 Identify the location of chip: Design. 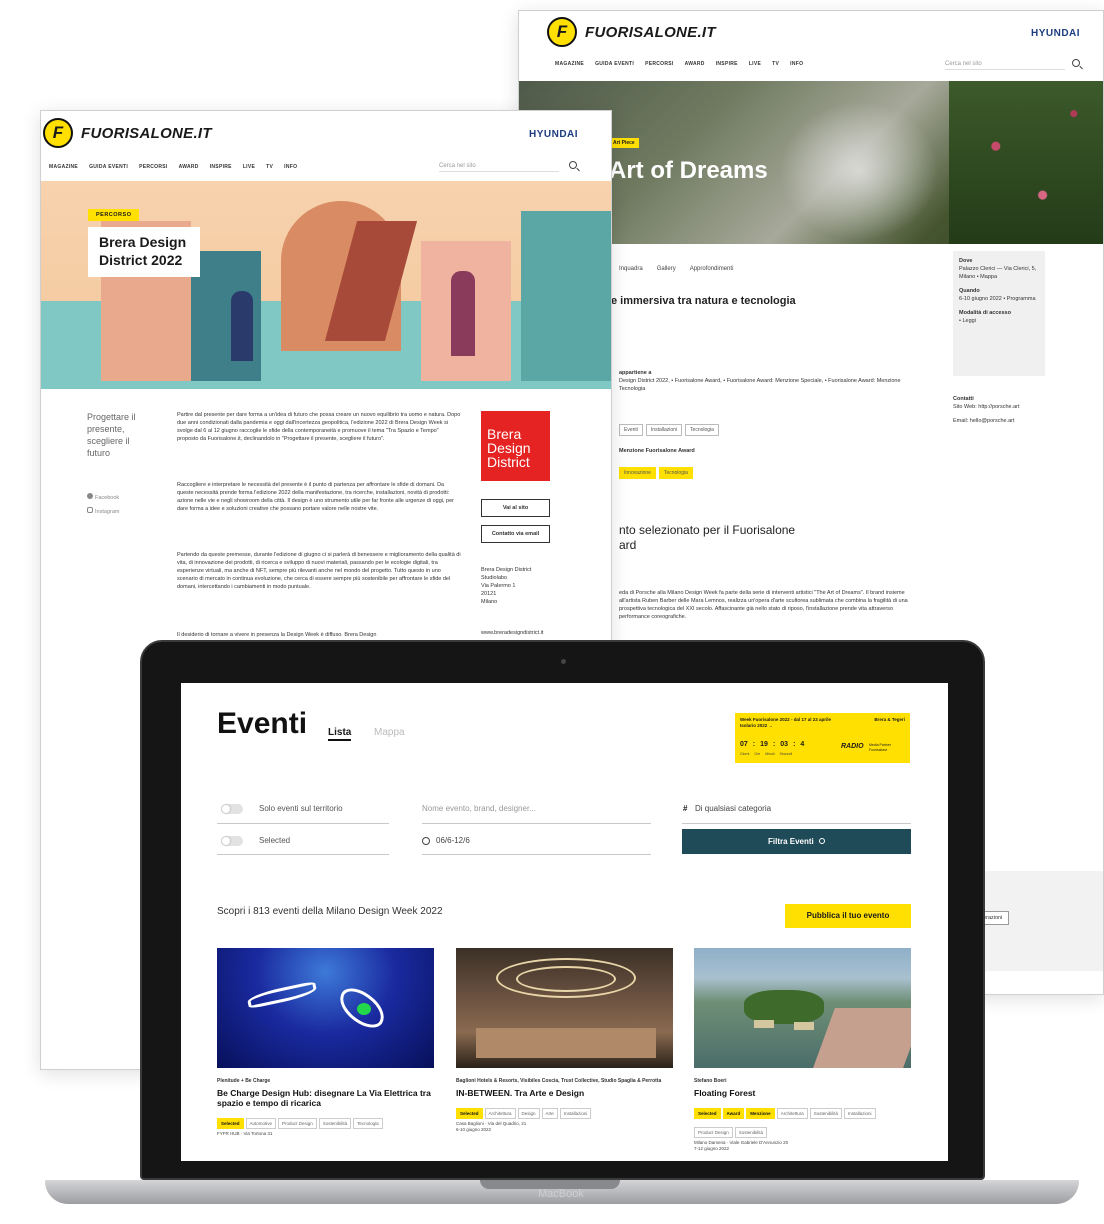
(528, 1113).